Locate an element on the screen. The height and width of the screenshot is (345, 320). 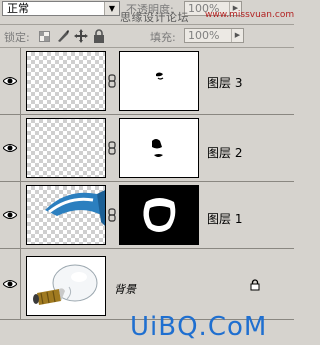
divider is located at coordinates (147, 24).